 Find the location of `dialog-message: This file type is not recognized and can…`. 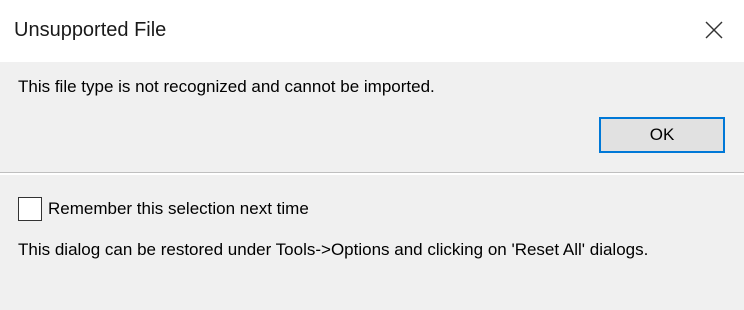

dialog-message: This file type is not recognized and can… is located at coordinates (226, 86).